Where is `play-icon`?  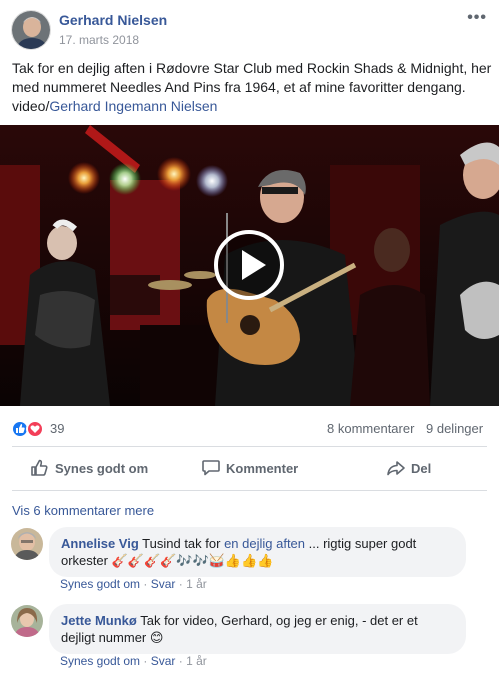
play-icon is located at coordinates (249, 265).